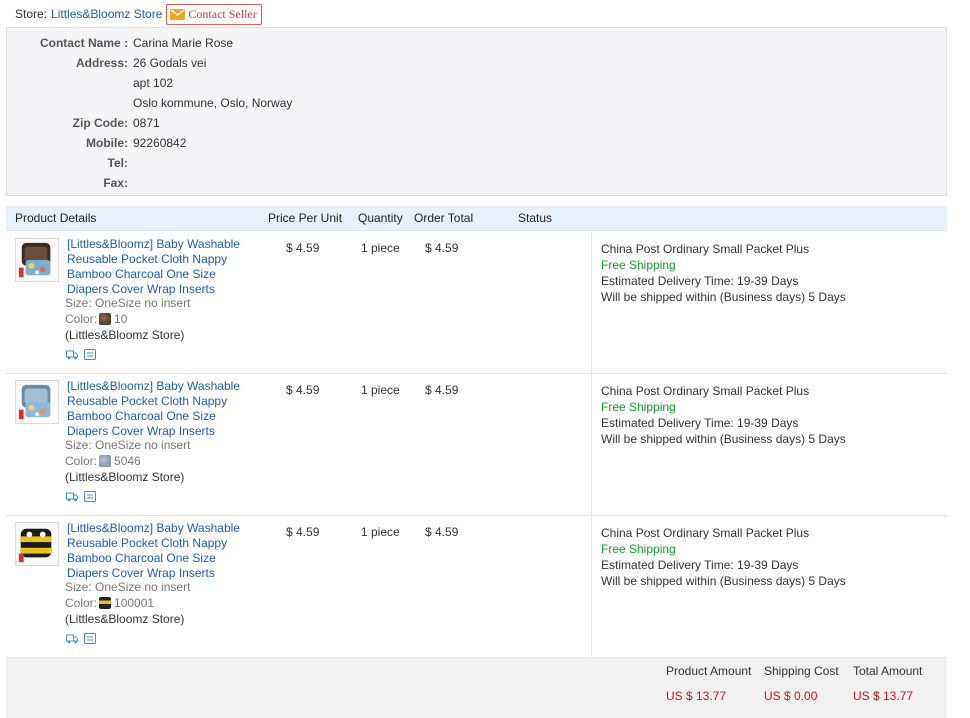 The image size is (970, 718). Describe the element at coordinates (117, 163) in the screenshot. I see `tel-label: Tel:` at that location.